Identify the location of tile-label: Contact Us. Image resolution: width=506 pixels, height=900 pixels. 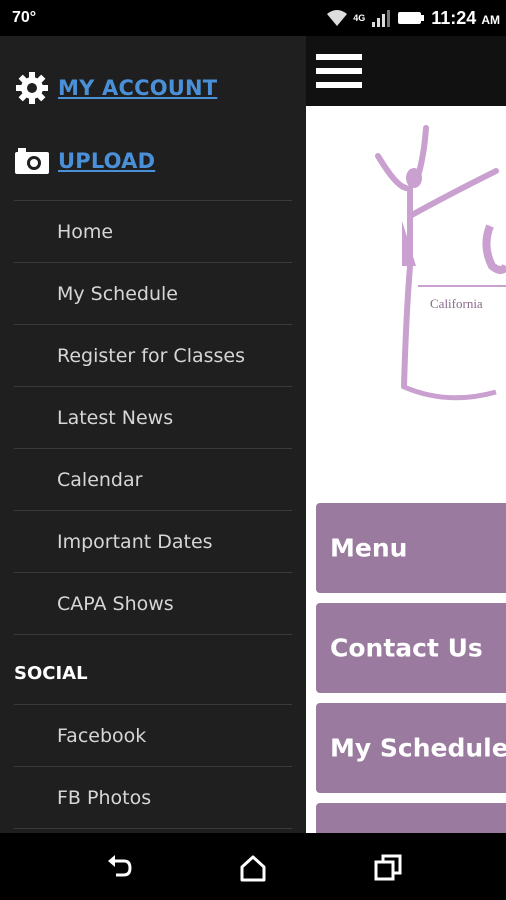
(406, 648).